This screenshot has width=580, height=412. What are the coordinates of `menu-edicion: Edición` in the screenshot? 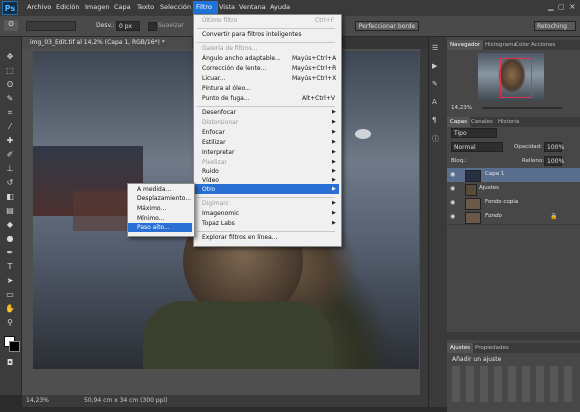 It's located at (68, 7).